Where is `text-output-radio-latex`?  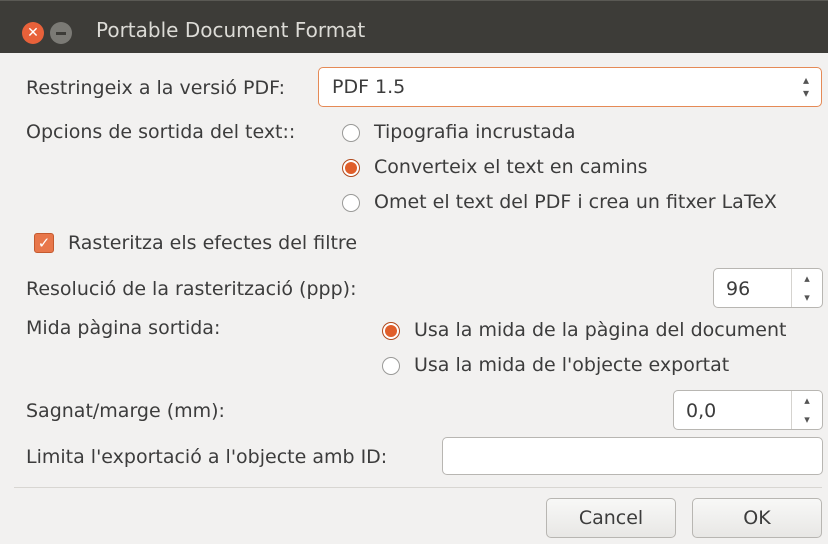 text-output-radio-latex is located at coordinates (351, 203).